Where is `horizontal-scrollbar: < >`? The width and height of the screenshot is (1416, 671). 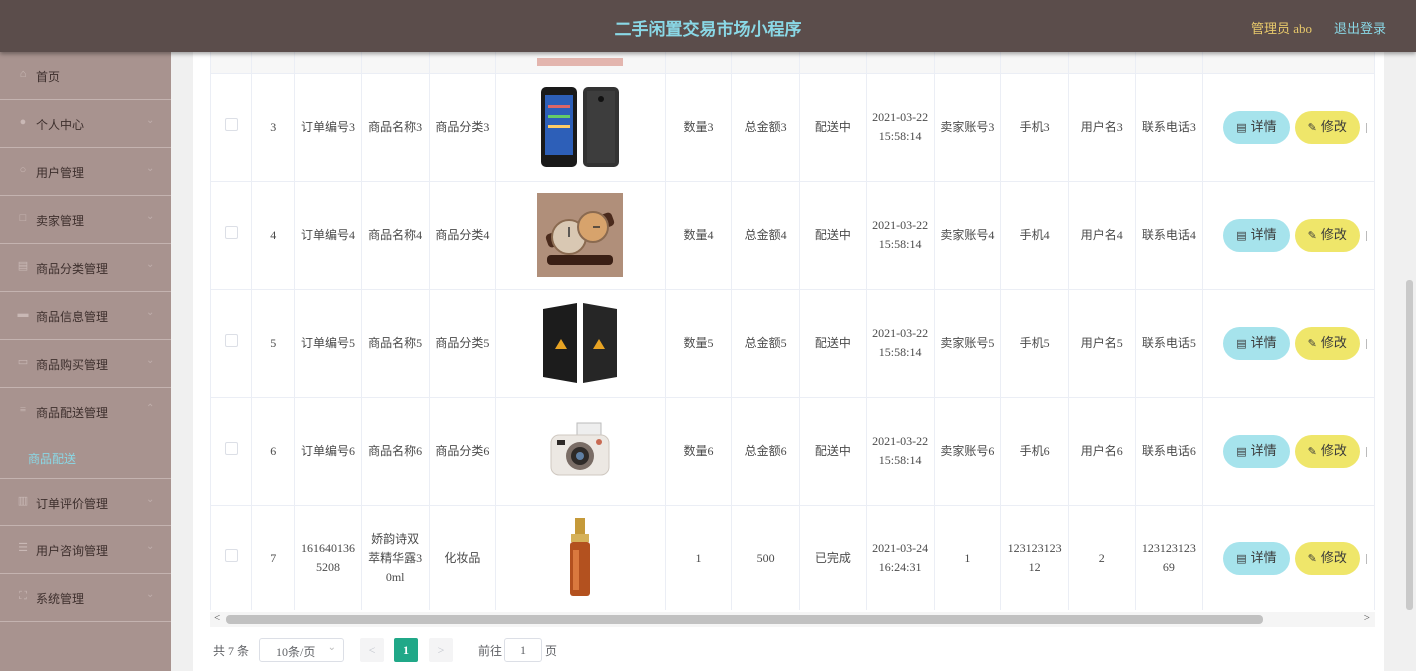
horizontal-scrollbar: < > is located at coordinates (792, 619).